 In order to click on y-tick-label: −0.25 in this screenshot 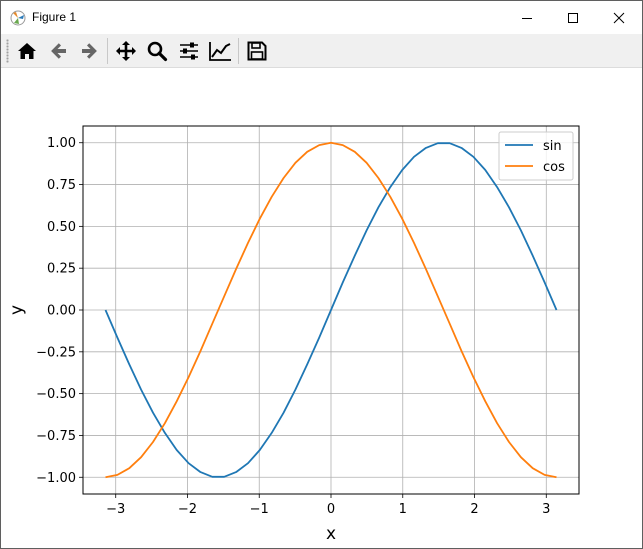, I will do `click(56, 352)`.